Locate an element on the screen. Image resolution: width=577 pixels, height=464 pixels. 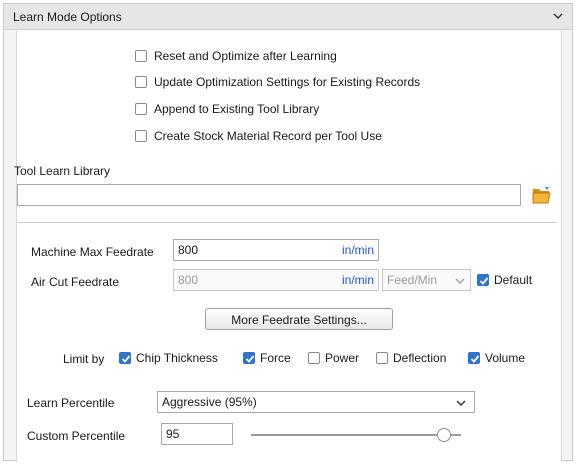
power-checkbox is located at coordinates (314, 358).